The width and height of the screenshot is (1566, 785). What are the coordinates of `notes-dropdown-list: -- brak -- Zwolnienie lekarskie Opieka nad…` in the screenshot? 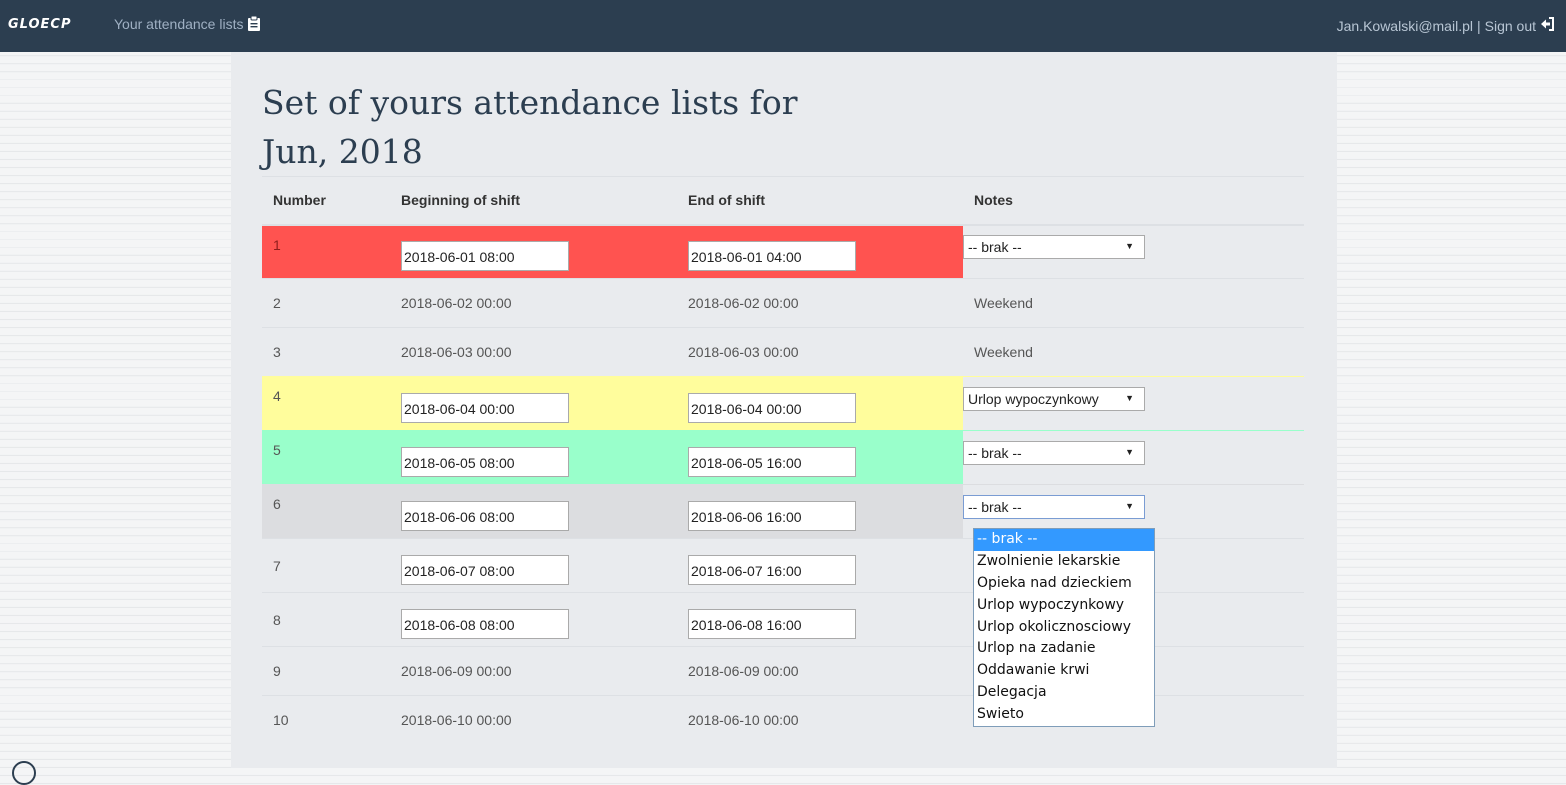 It's located at (1064, 628).